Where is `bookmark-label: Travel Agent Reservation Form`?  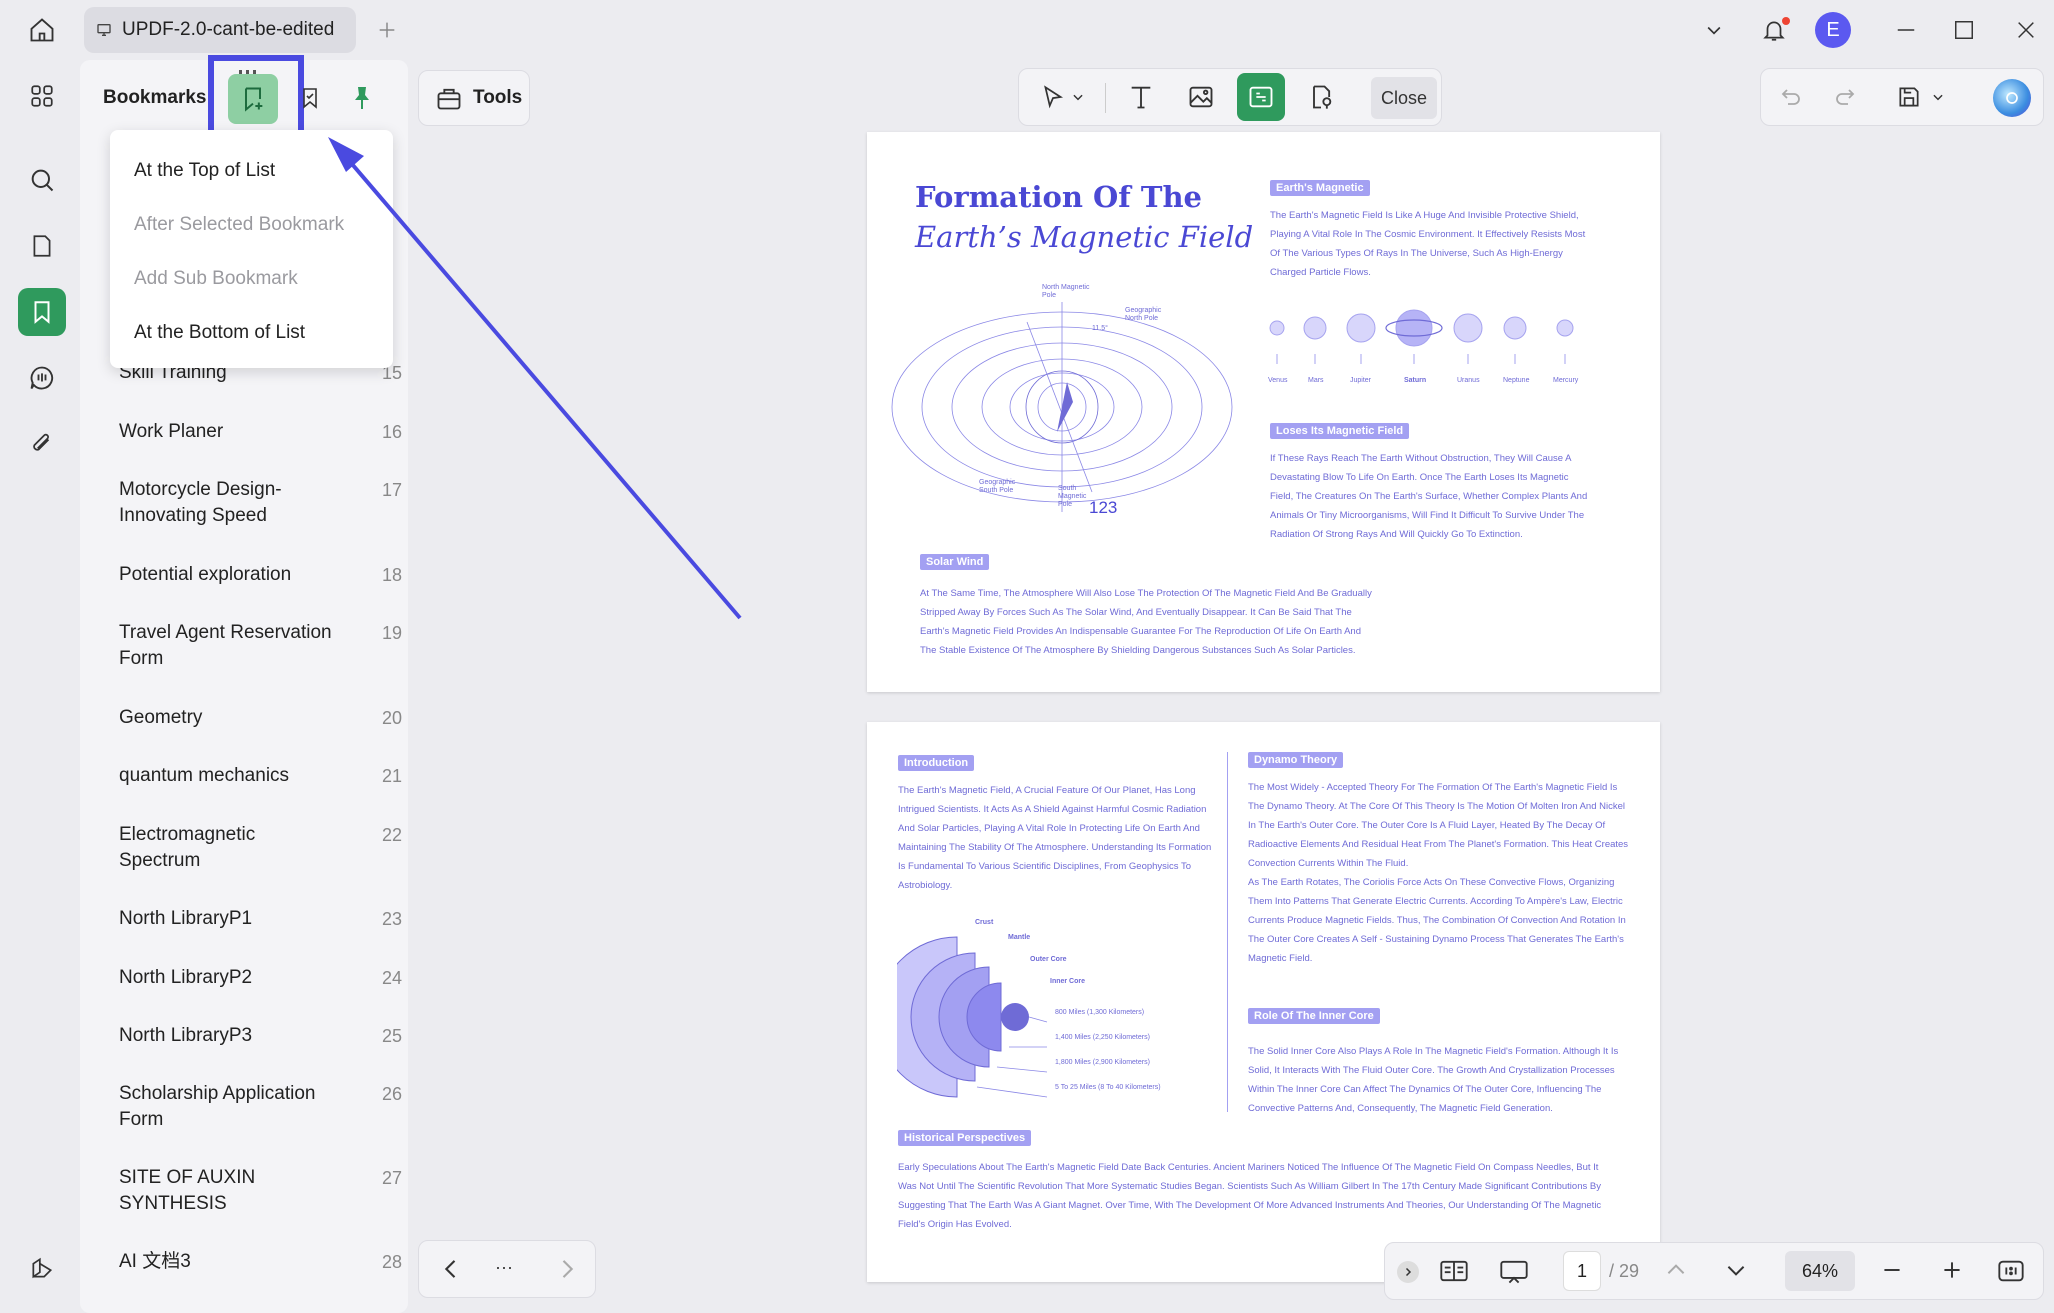 bookmark-label: Travel Agent Reservation Form is located at coordinates (225, 645).